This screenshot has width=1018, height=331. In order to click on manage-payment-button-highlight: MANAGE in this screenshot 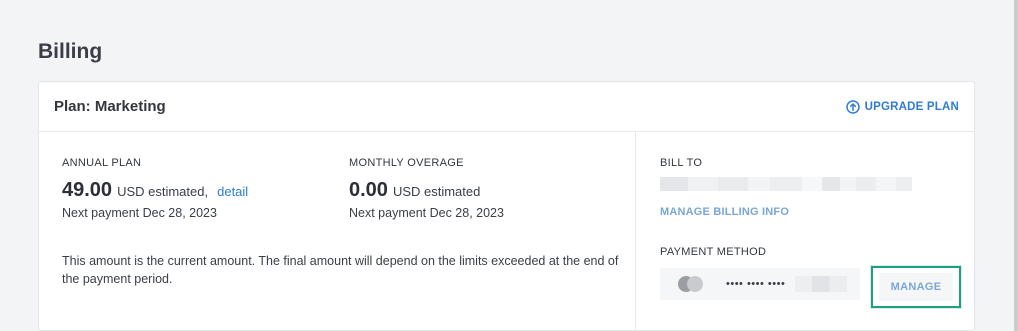, I will do `click(916, 287)`.